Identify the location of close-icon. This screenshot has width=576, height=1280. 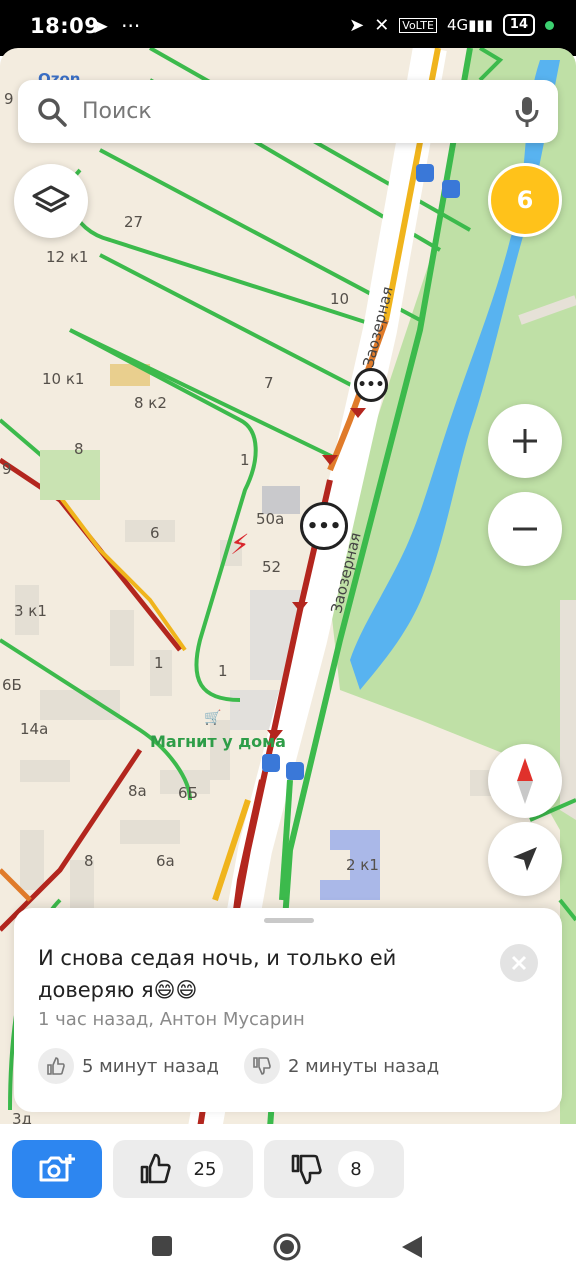
(519, 963).